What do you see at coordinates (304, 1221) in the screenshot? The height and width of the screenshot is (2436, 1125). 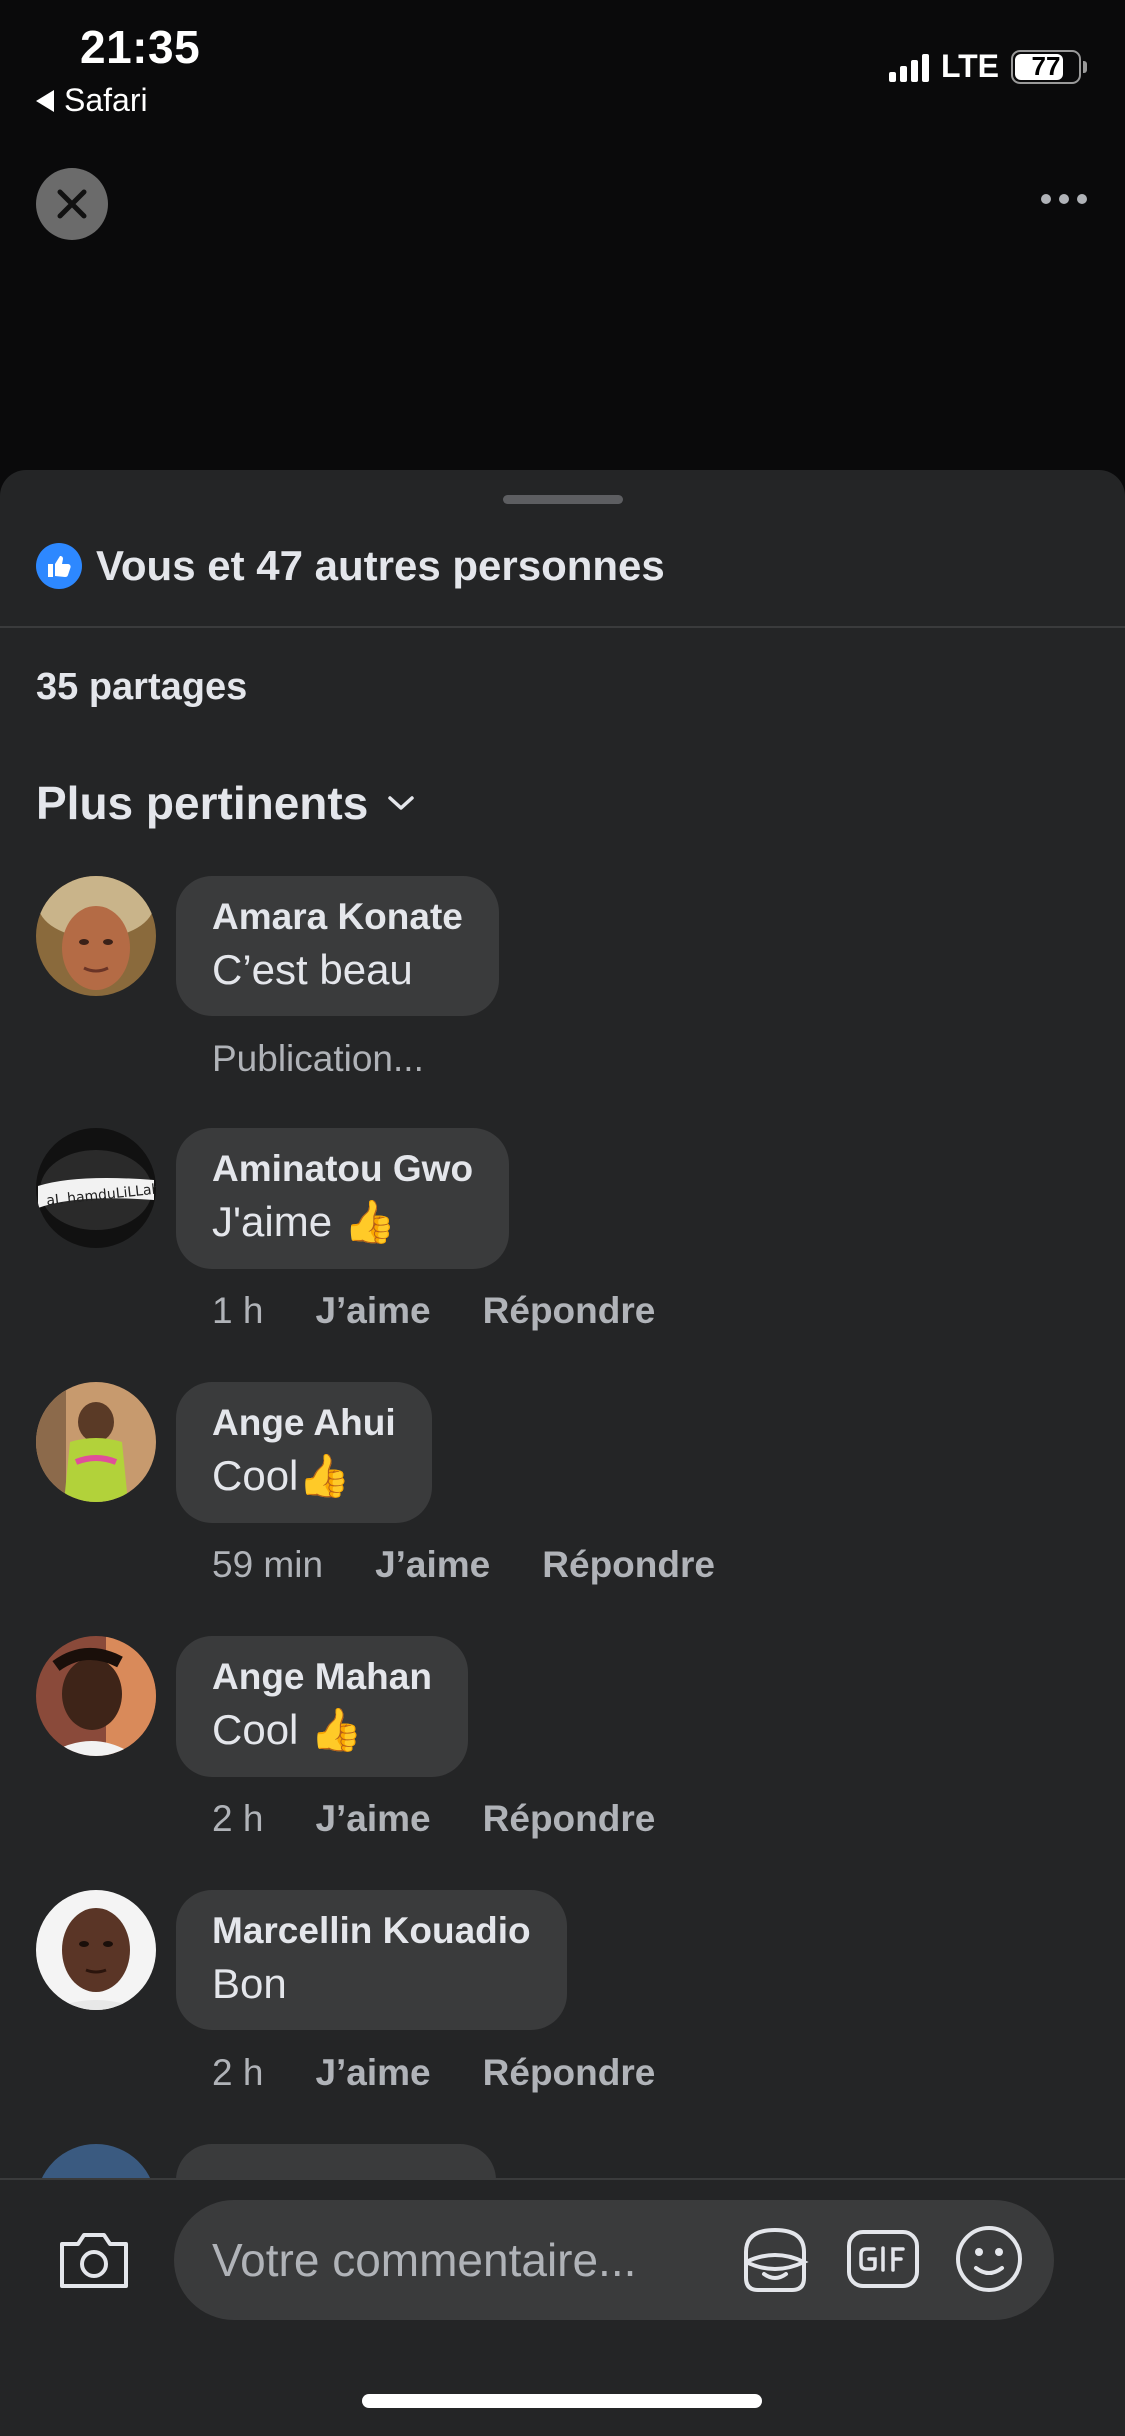 I see `comment-text: J'aime 👍` at bounding box center [304, 1221].